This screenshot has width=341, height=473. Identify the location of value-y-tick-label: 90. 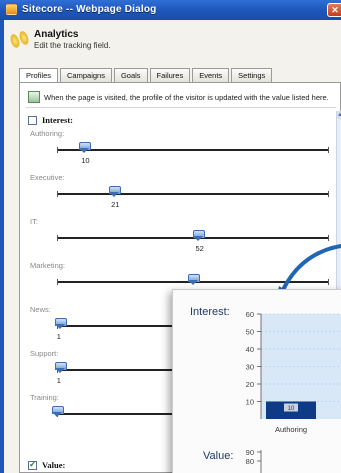
(250, 452).